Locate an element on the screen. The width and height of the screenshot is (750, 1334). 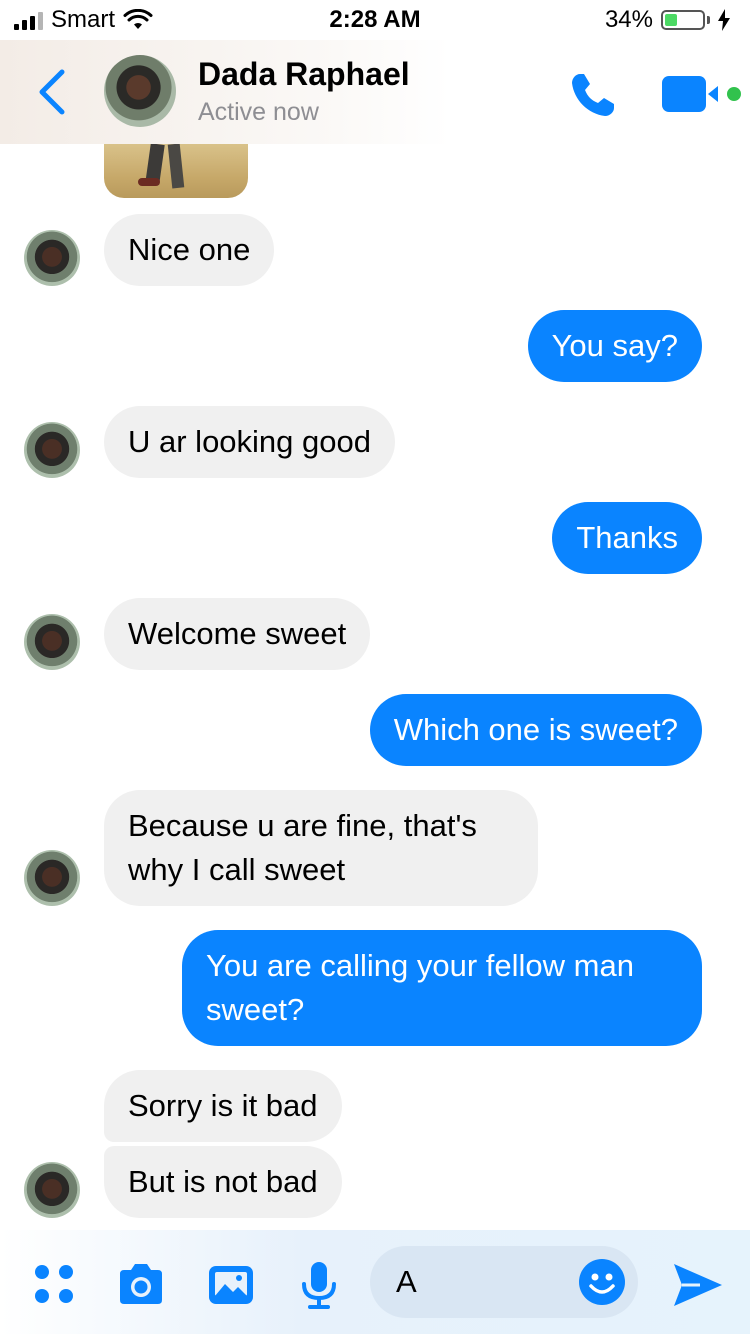
presence-status: Active now is located at coordinates (258, 112).